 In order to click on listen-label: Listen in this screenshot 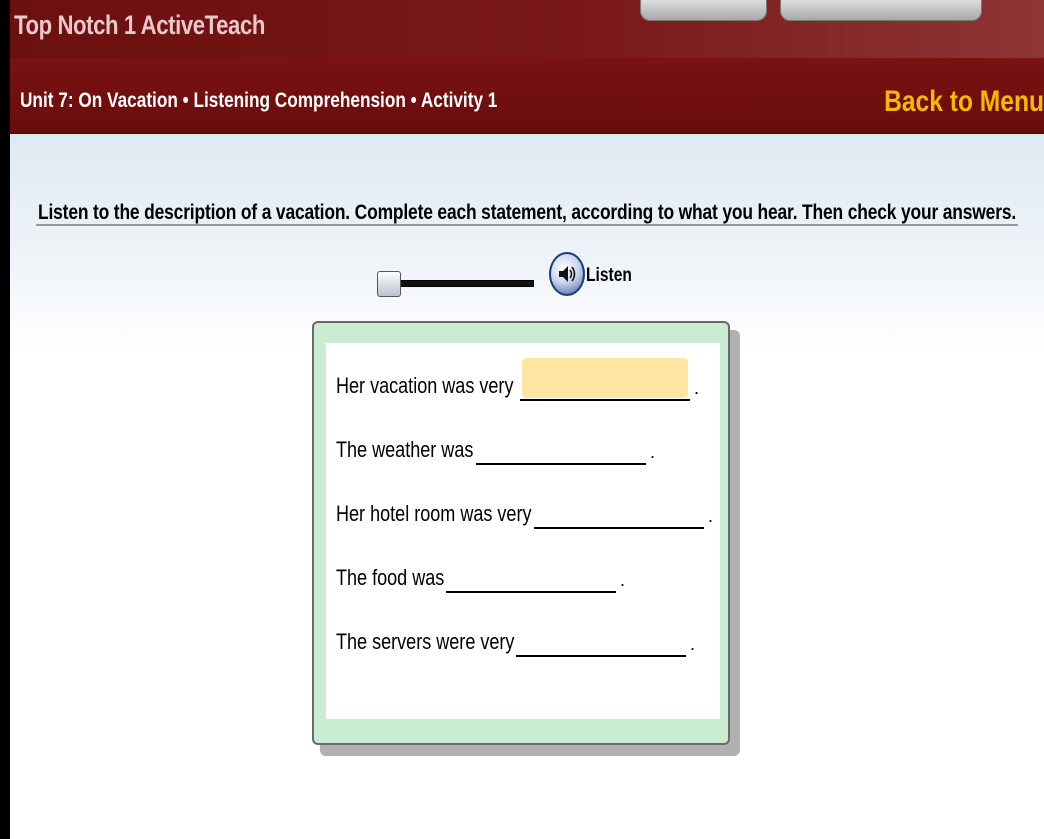, I will do `click(609, 275)`.